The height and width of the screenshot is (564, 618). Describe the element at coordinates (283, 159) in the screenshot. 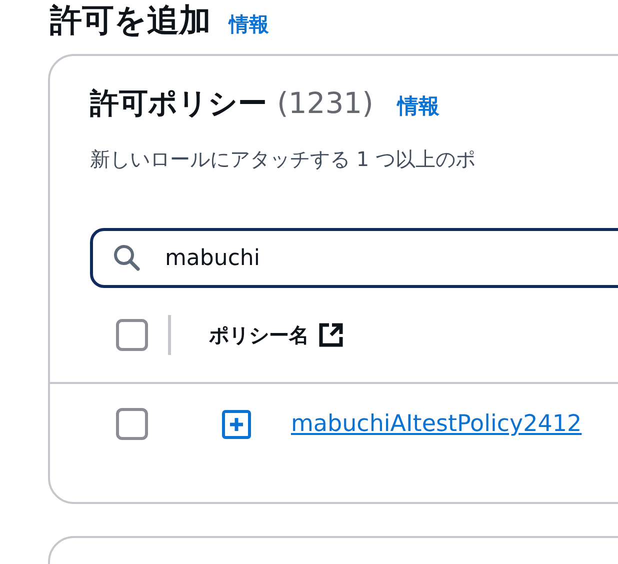

I see `card-description: 新しいロールにアタッチする 1 つ以上のポ` at that location.